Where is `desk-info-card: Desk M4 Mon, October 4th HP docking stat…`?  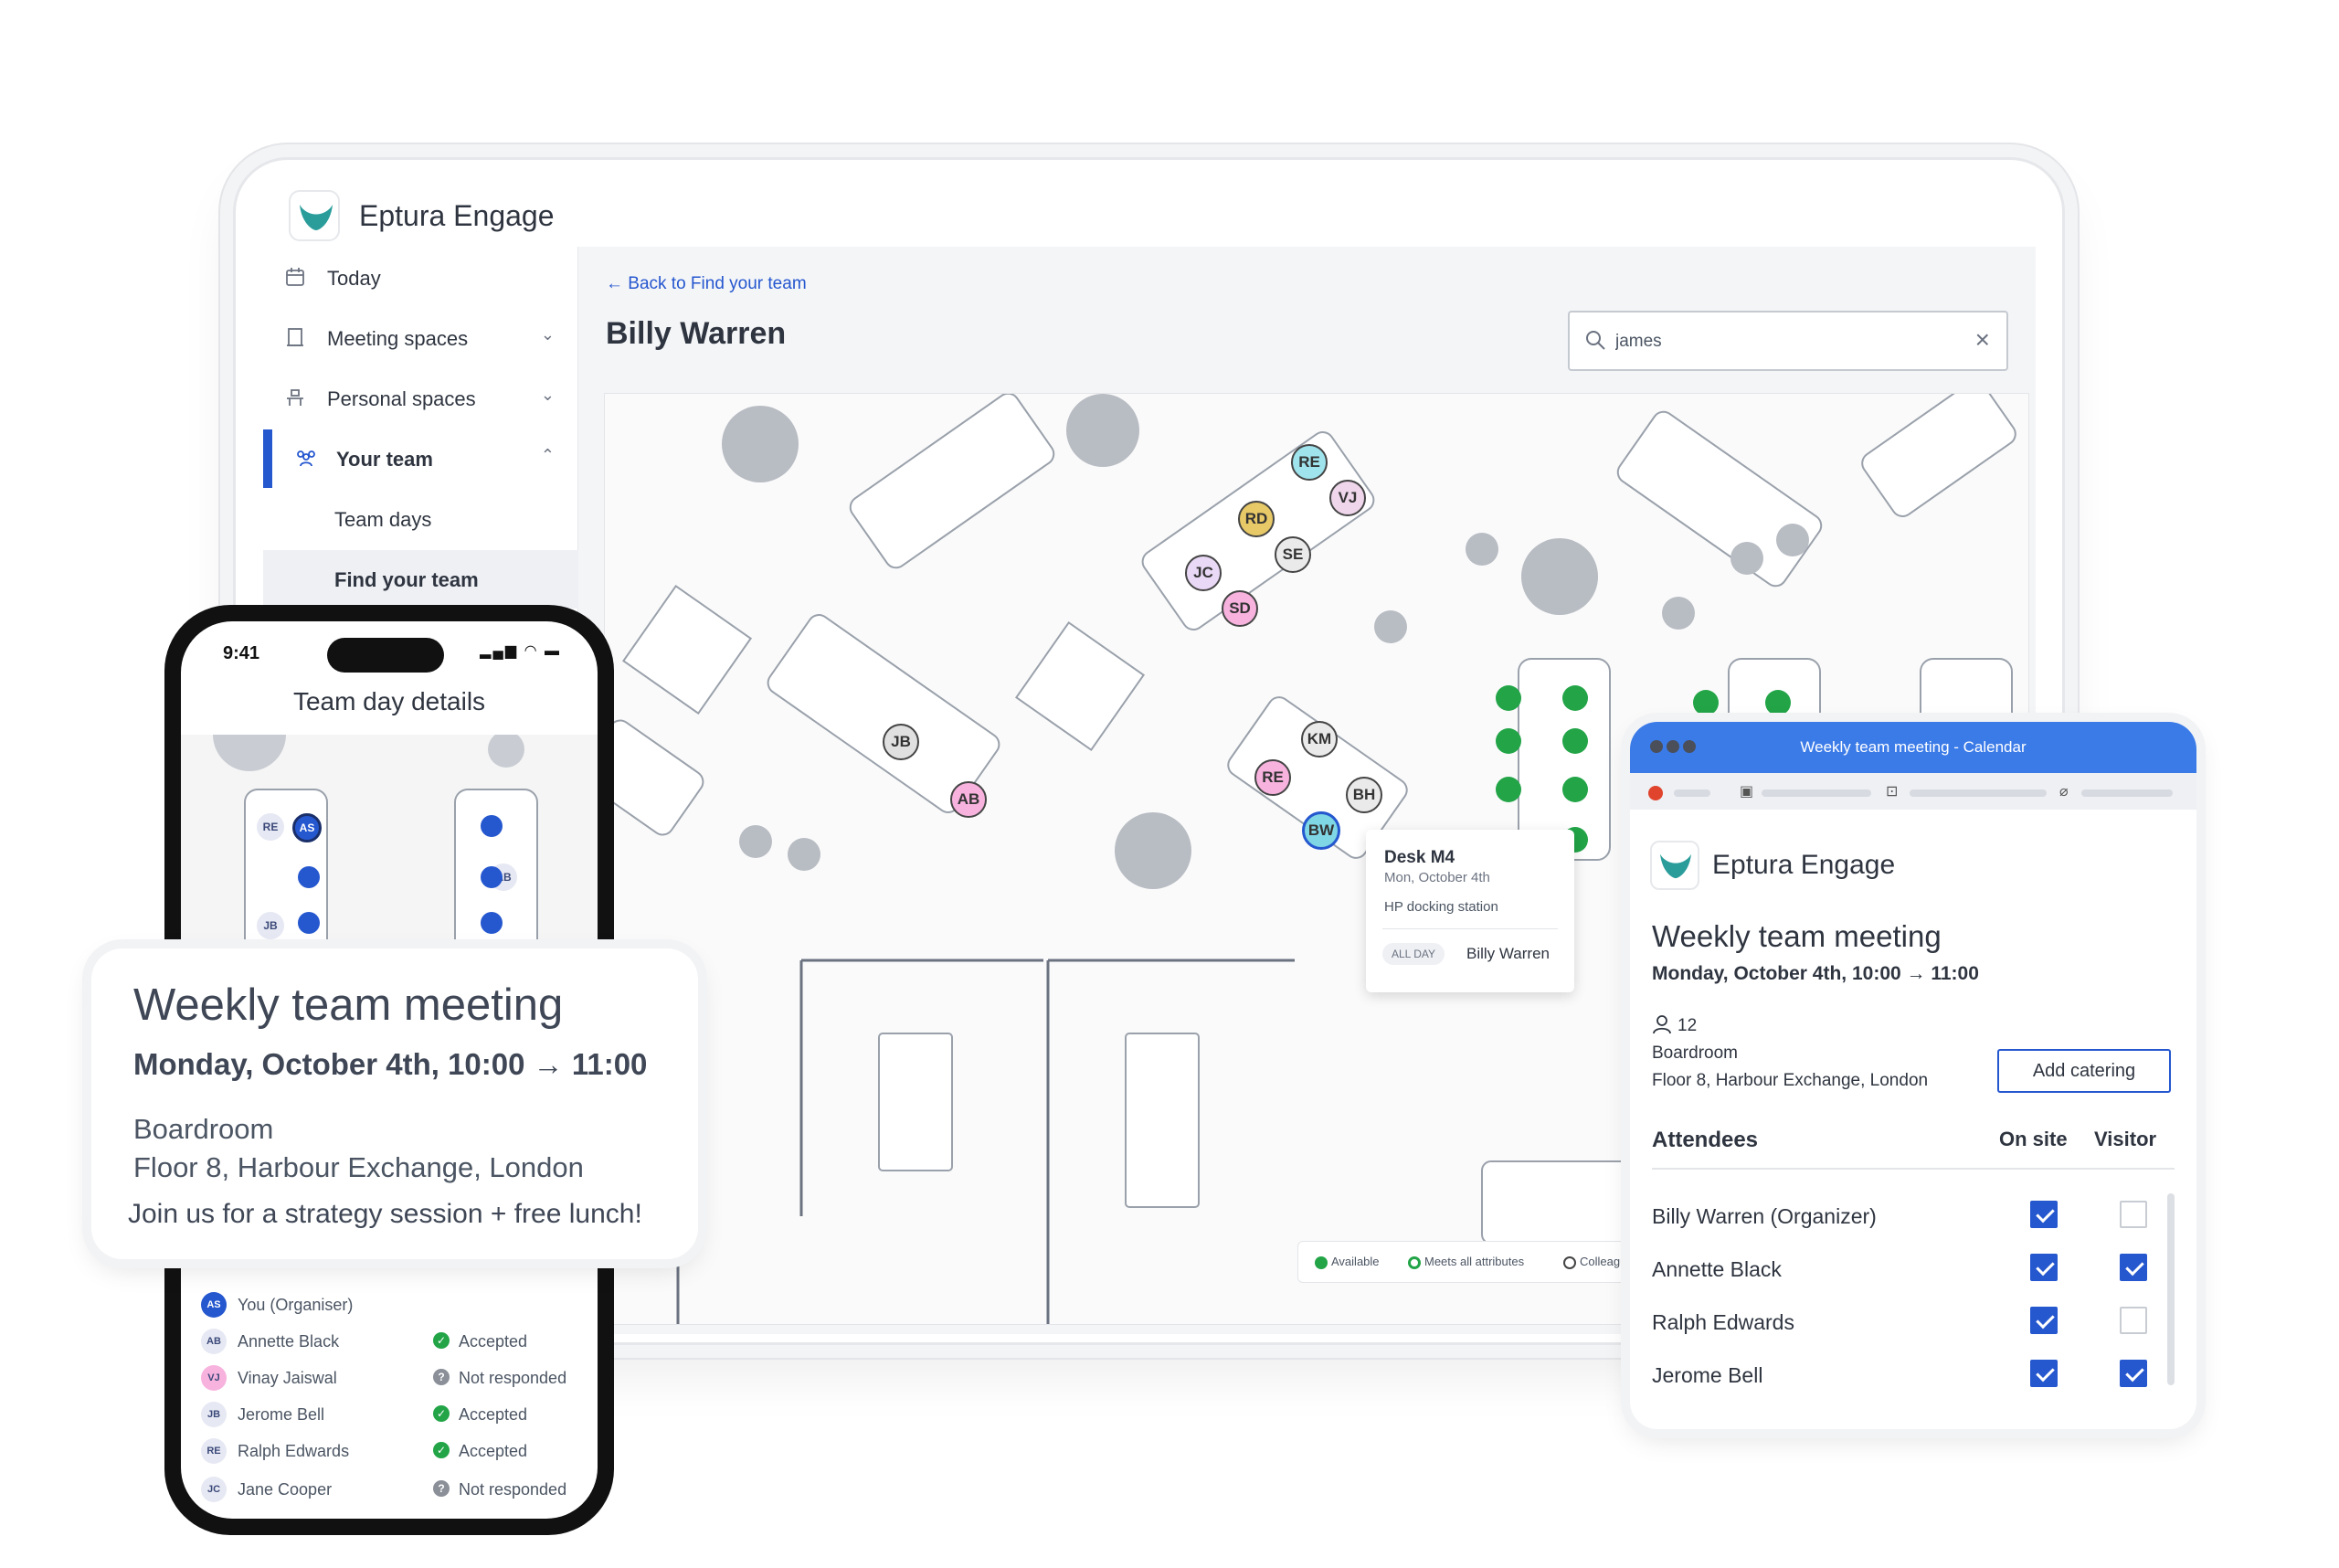
desk-info-card: Desk M4 Mon, October 4th HP docking stat… is located at coordinates (1470, 911).